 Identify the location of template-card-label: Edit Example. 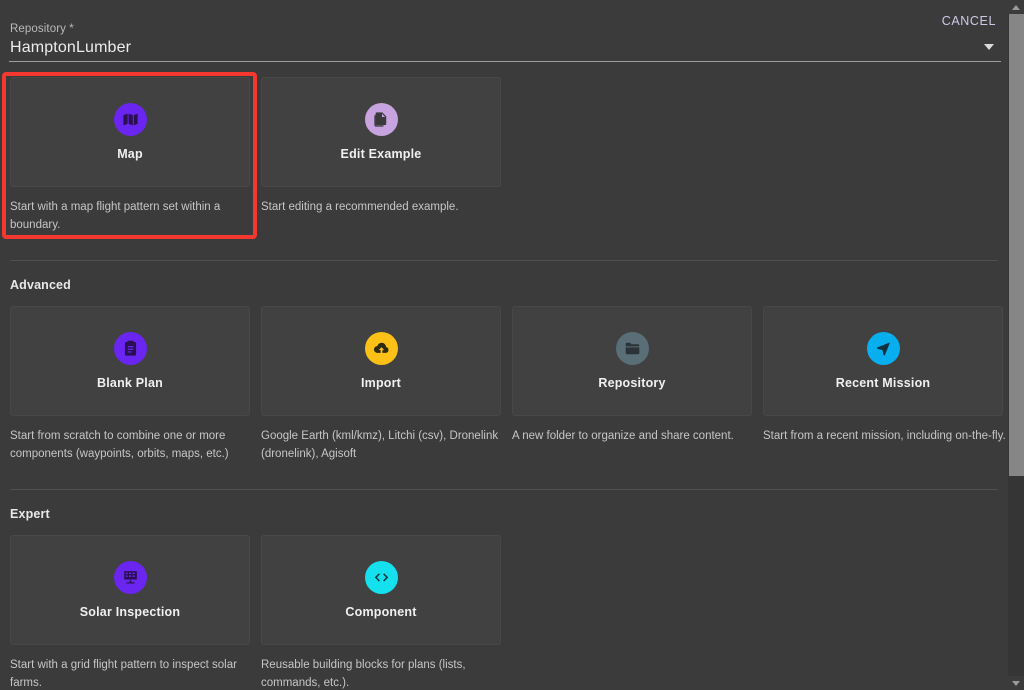
(381, 154).